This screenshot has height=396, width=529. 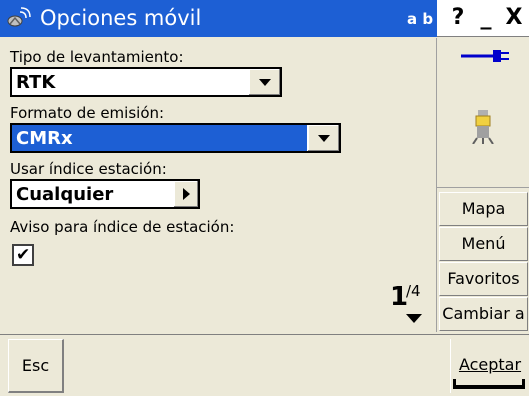 What do you see at coordinates (175, 138) in the screenshot?
I see `broadcast-format-dropdown: CMRx` at bounding box center [175, 138].